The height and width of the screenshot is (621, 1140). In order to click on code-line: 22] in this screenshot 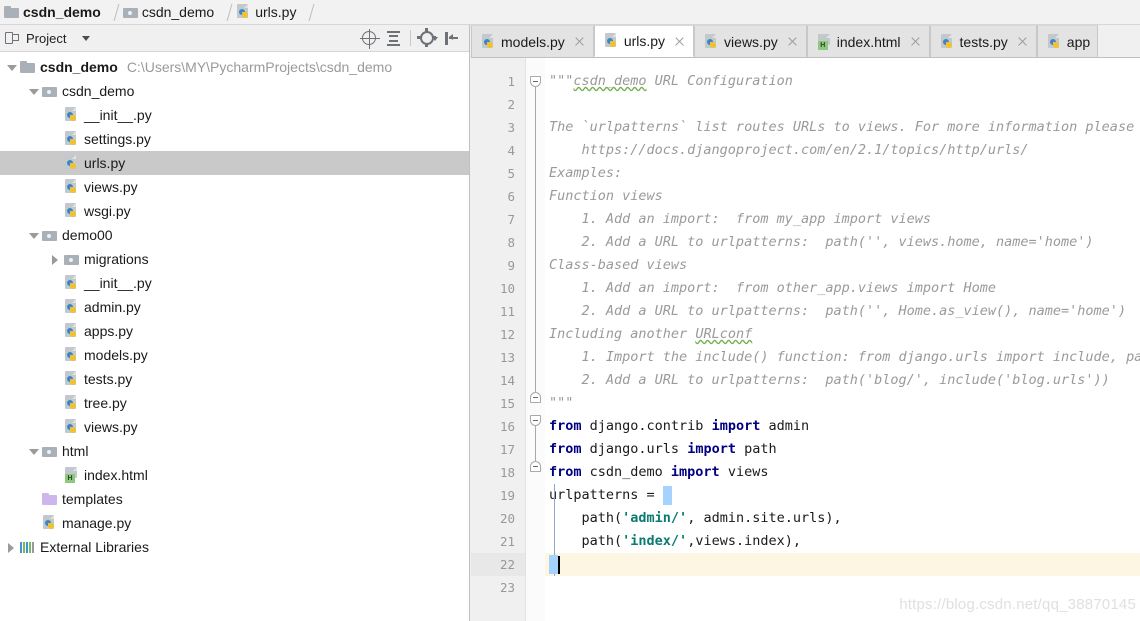, I will do `click(805, 564)`.